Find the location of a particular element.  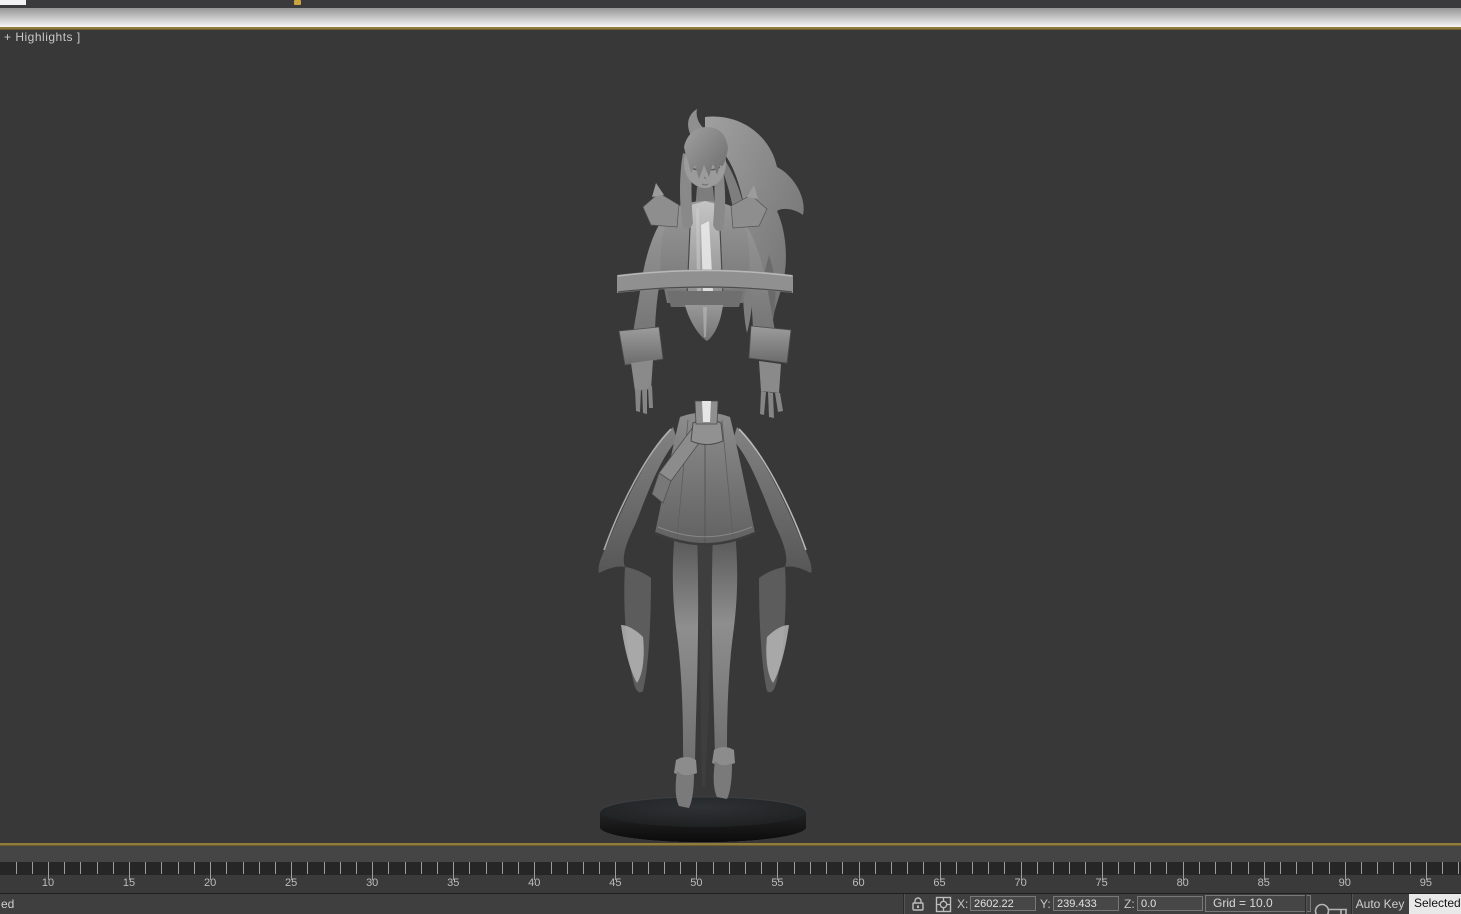

ruler-frame-label: 95 is located at coordinates (1425, 883).